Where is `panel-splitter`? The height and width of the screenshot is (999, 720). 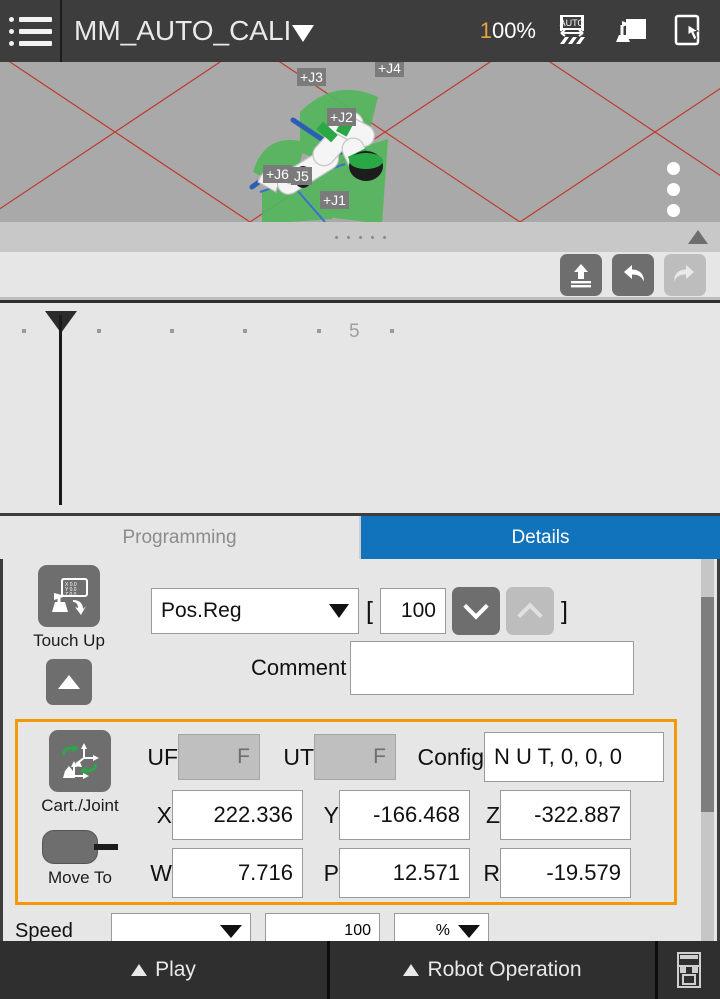 panel-splitter is located at coordinates (360, 237).